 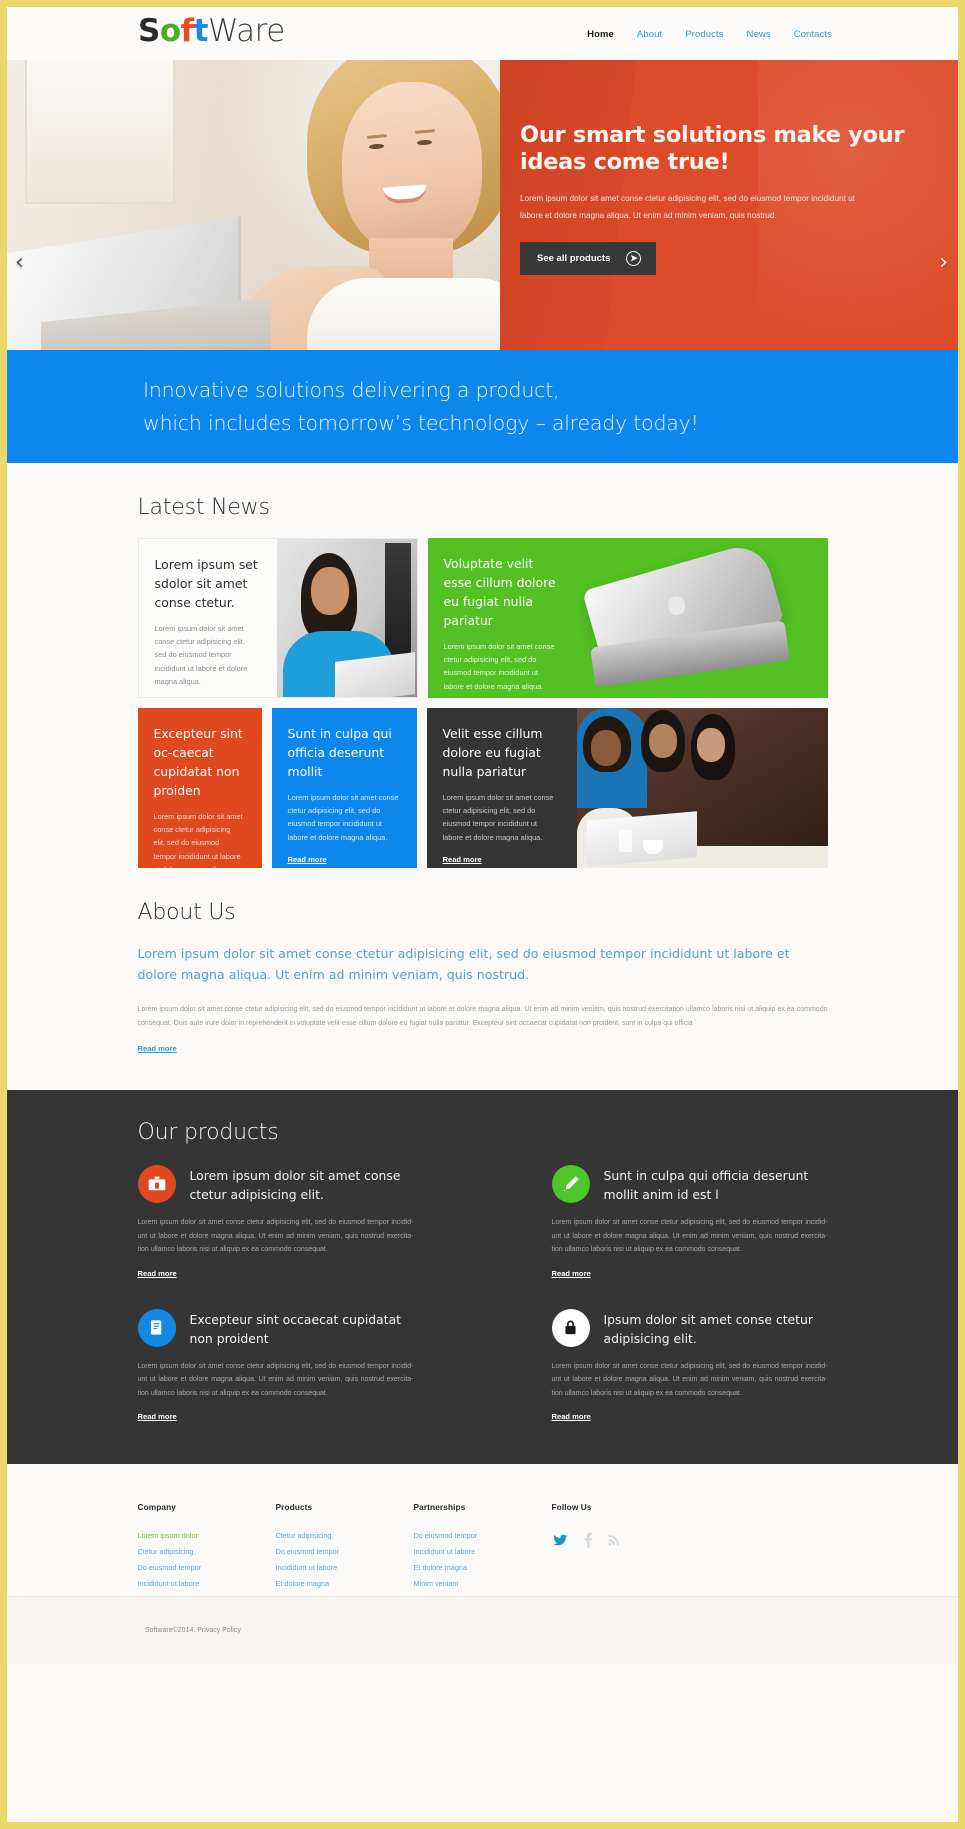 What do you see at coordinates (157, 1507) in the screenshot?
I see `footer-column-heading: Company` at bounding box center [157, 1507].